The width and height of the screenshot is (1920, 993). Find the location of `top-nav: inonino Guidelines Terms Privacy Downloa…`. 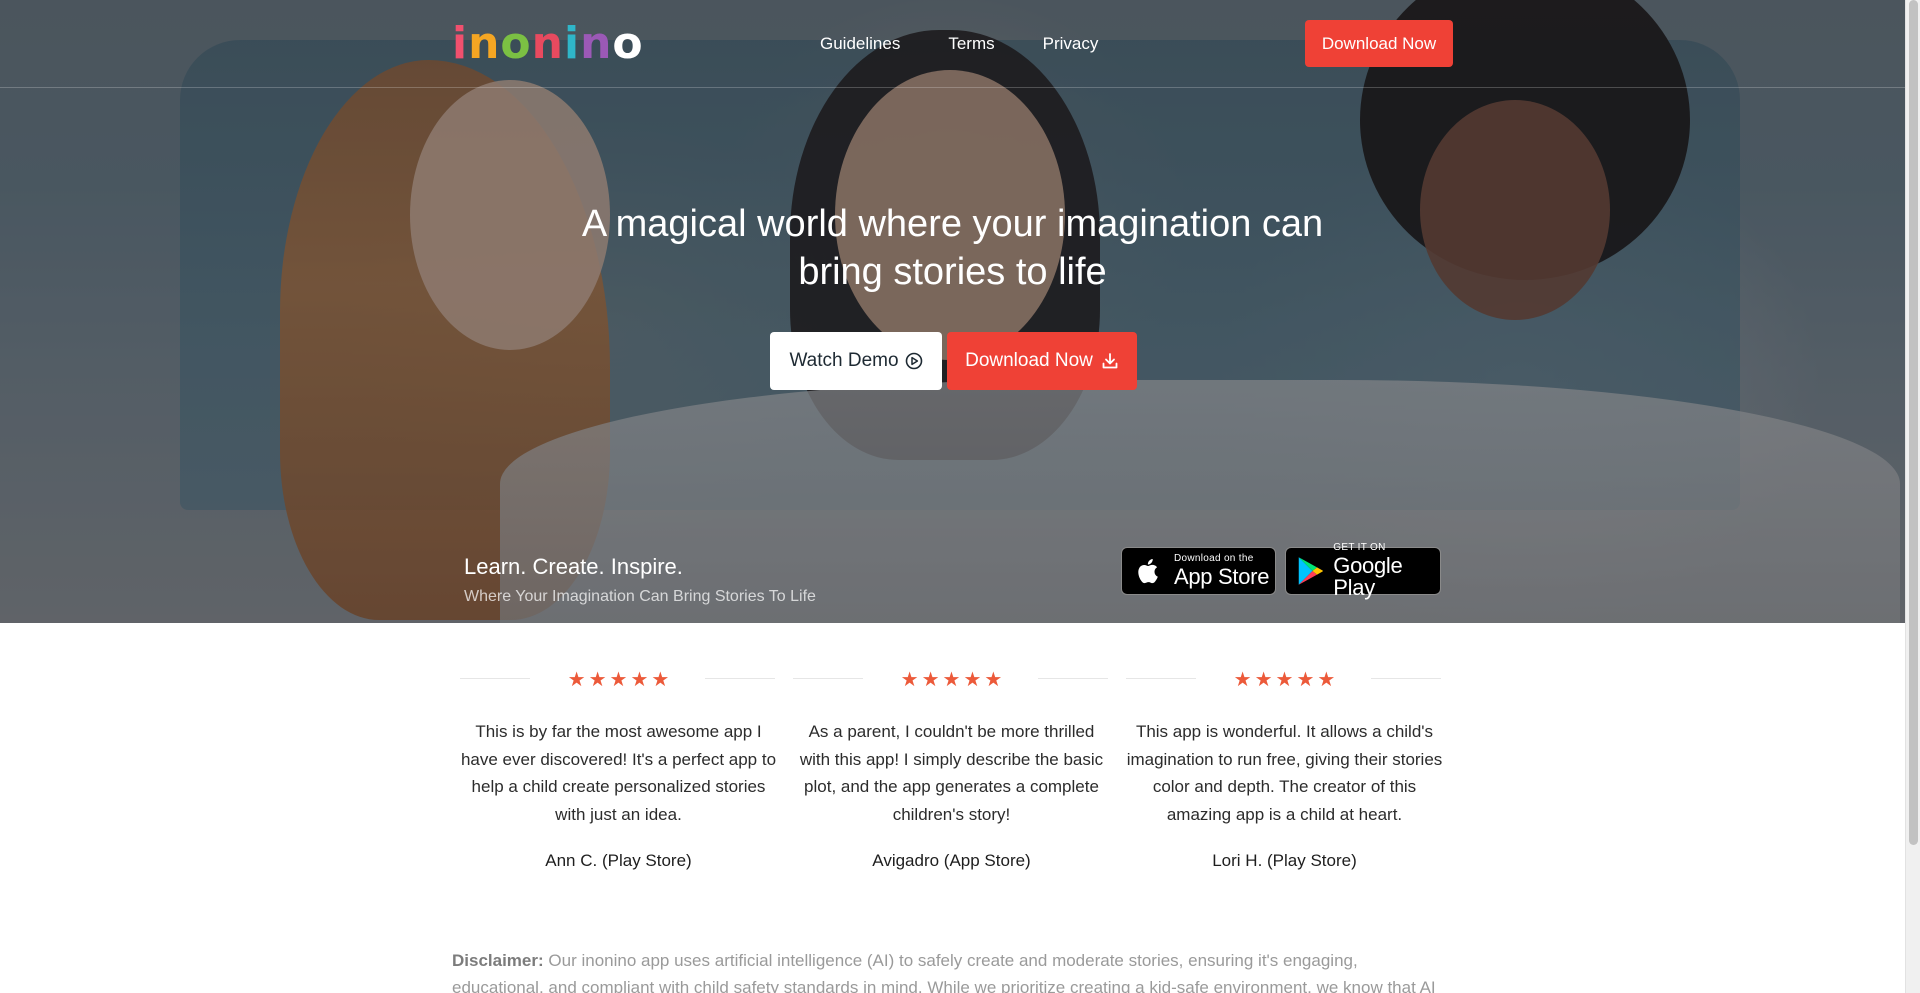

top-nav: inonino Guidelines Terms Privacy Downloa… is located at coordinates (952, 44).